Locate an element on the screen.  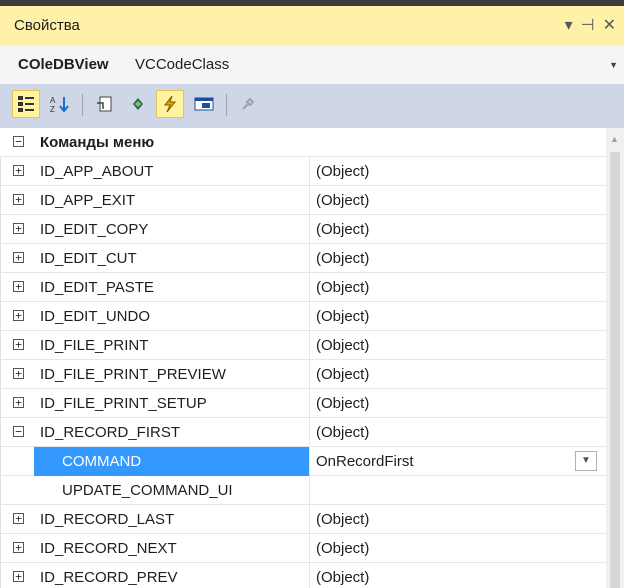
chevron-down-icon: ▼ is located at coordinates (586, 461).